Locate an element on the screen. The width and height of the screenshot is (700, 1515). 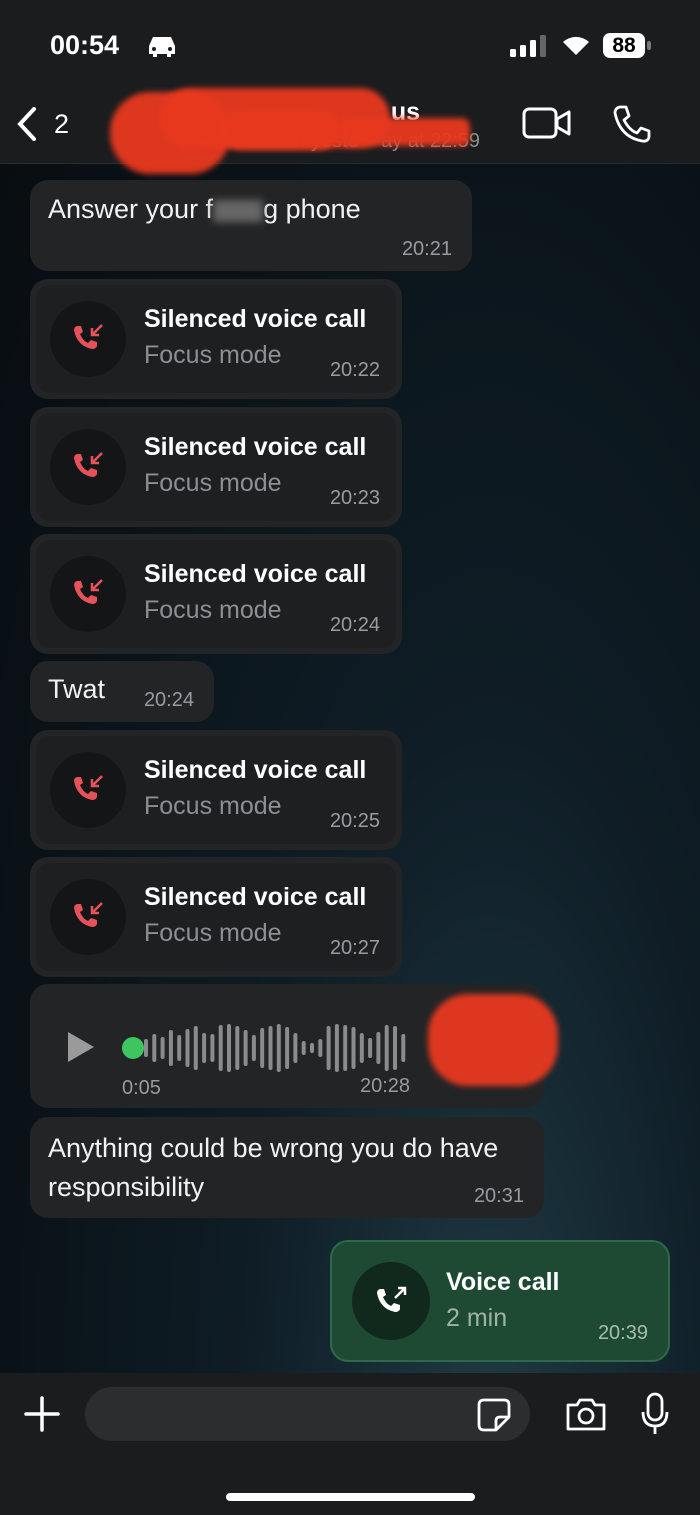
silenced-call-message: Silenced voice call Focus mode 20:24 is located at coordinates (216, 594).